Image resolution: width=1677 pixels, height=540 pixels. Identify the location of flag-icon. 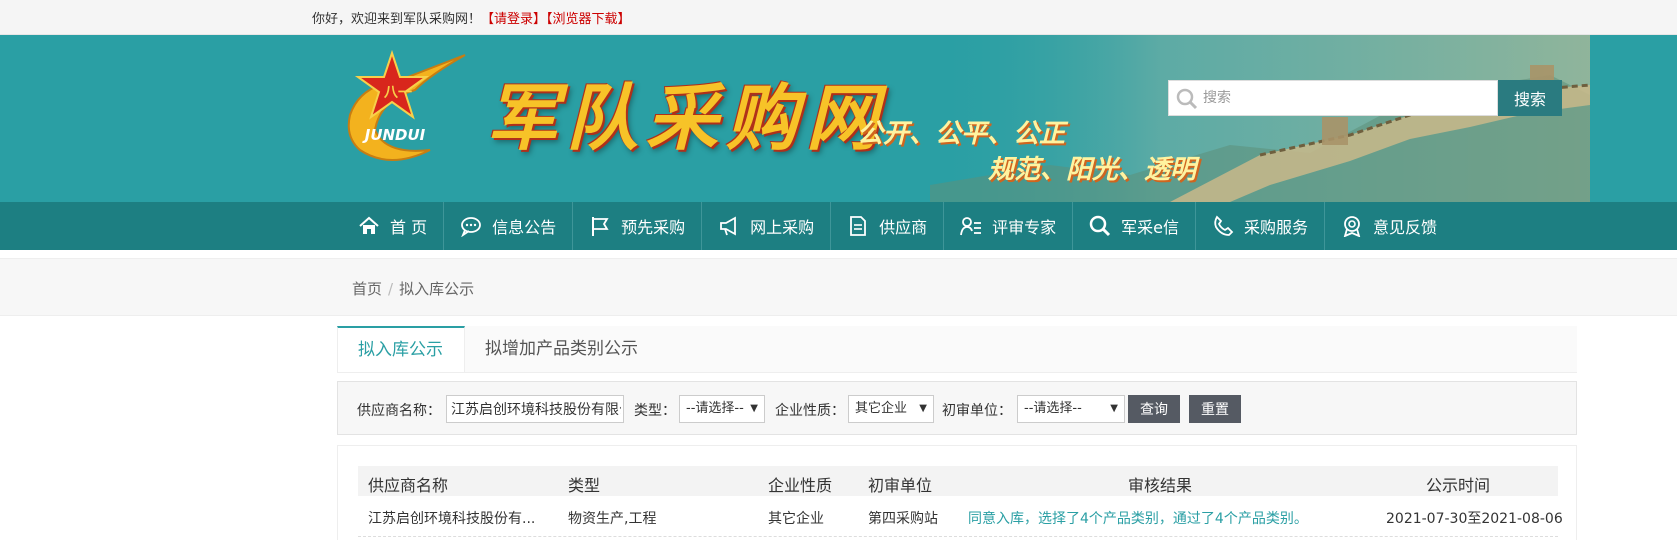
(600, 226).